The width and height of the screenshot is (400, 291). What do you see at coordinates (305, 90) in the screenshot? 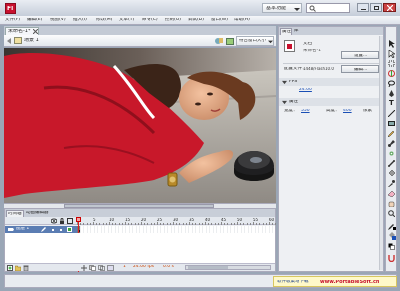
I see `fps-value: 24.00` at bounding box center [305, 90].